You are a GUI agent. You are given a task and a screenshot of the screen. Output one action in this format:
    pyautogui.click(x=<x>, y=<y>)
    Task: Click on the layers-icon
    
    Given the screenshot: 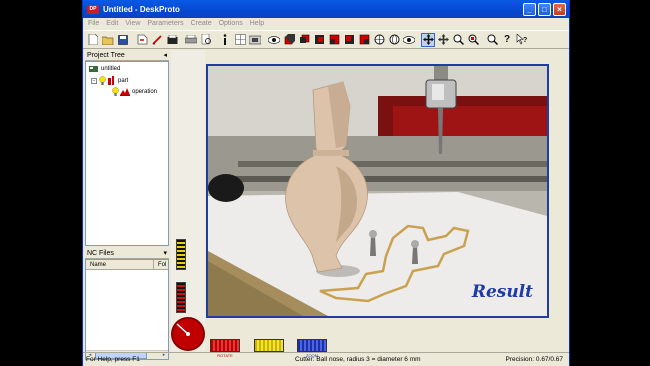 What is the action you would take?
    pyautogui.click(x=255, y=40)
    